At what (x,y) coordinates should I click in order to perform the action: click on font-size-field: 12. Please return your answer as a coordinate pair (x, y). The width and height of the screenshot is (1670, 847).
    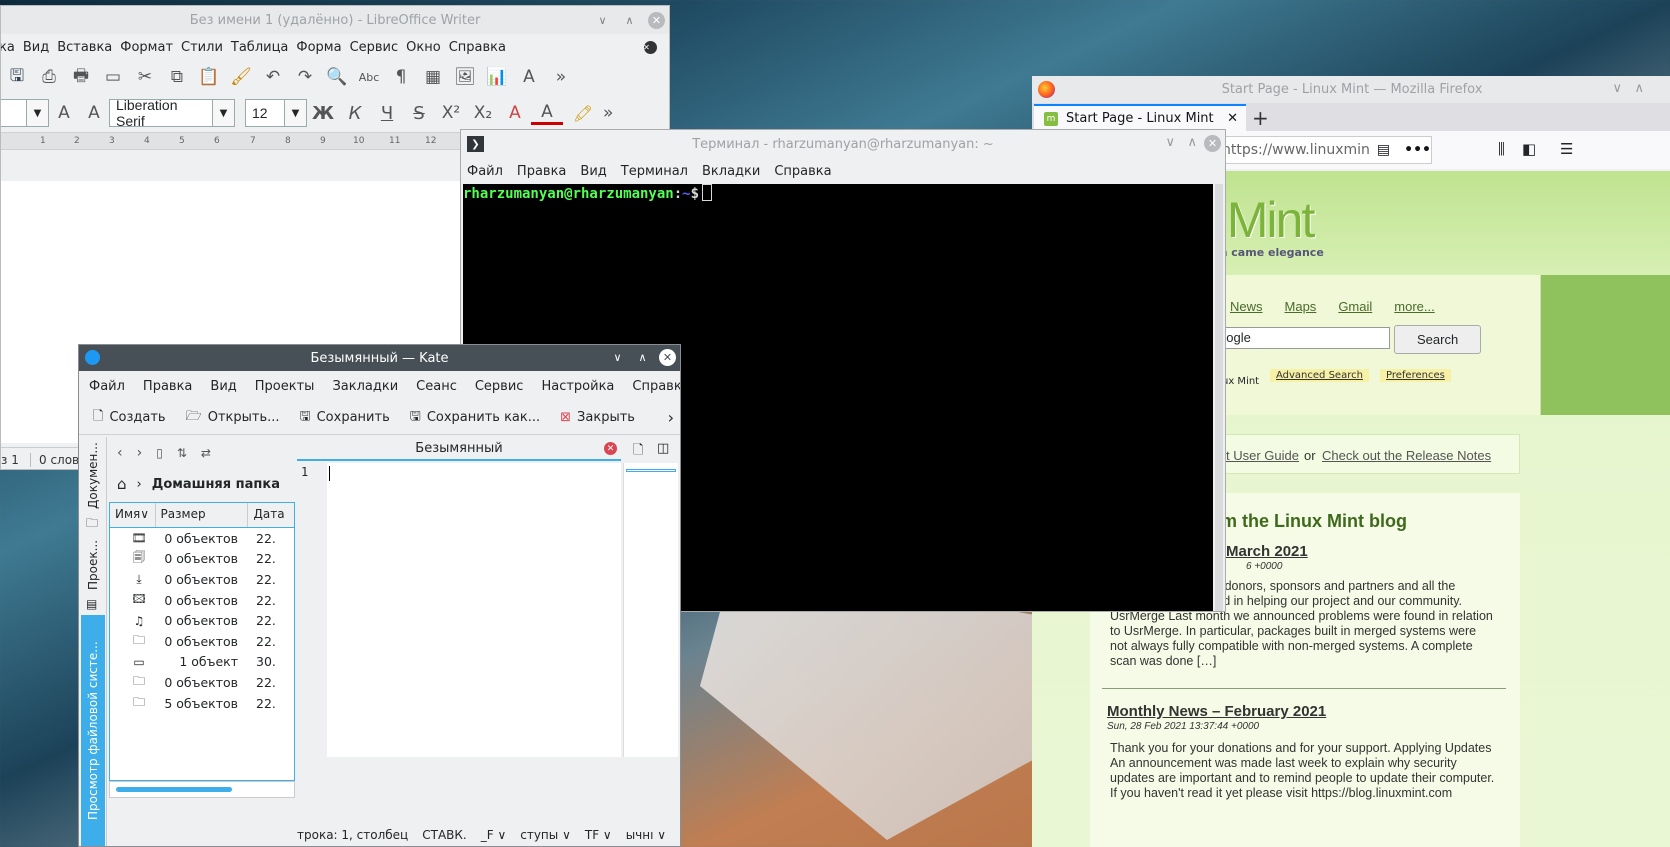
    Looking at the image, I should click on (265, 113).